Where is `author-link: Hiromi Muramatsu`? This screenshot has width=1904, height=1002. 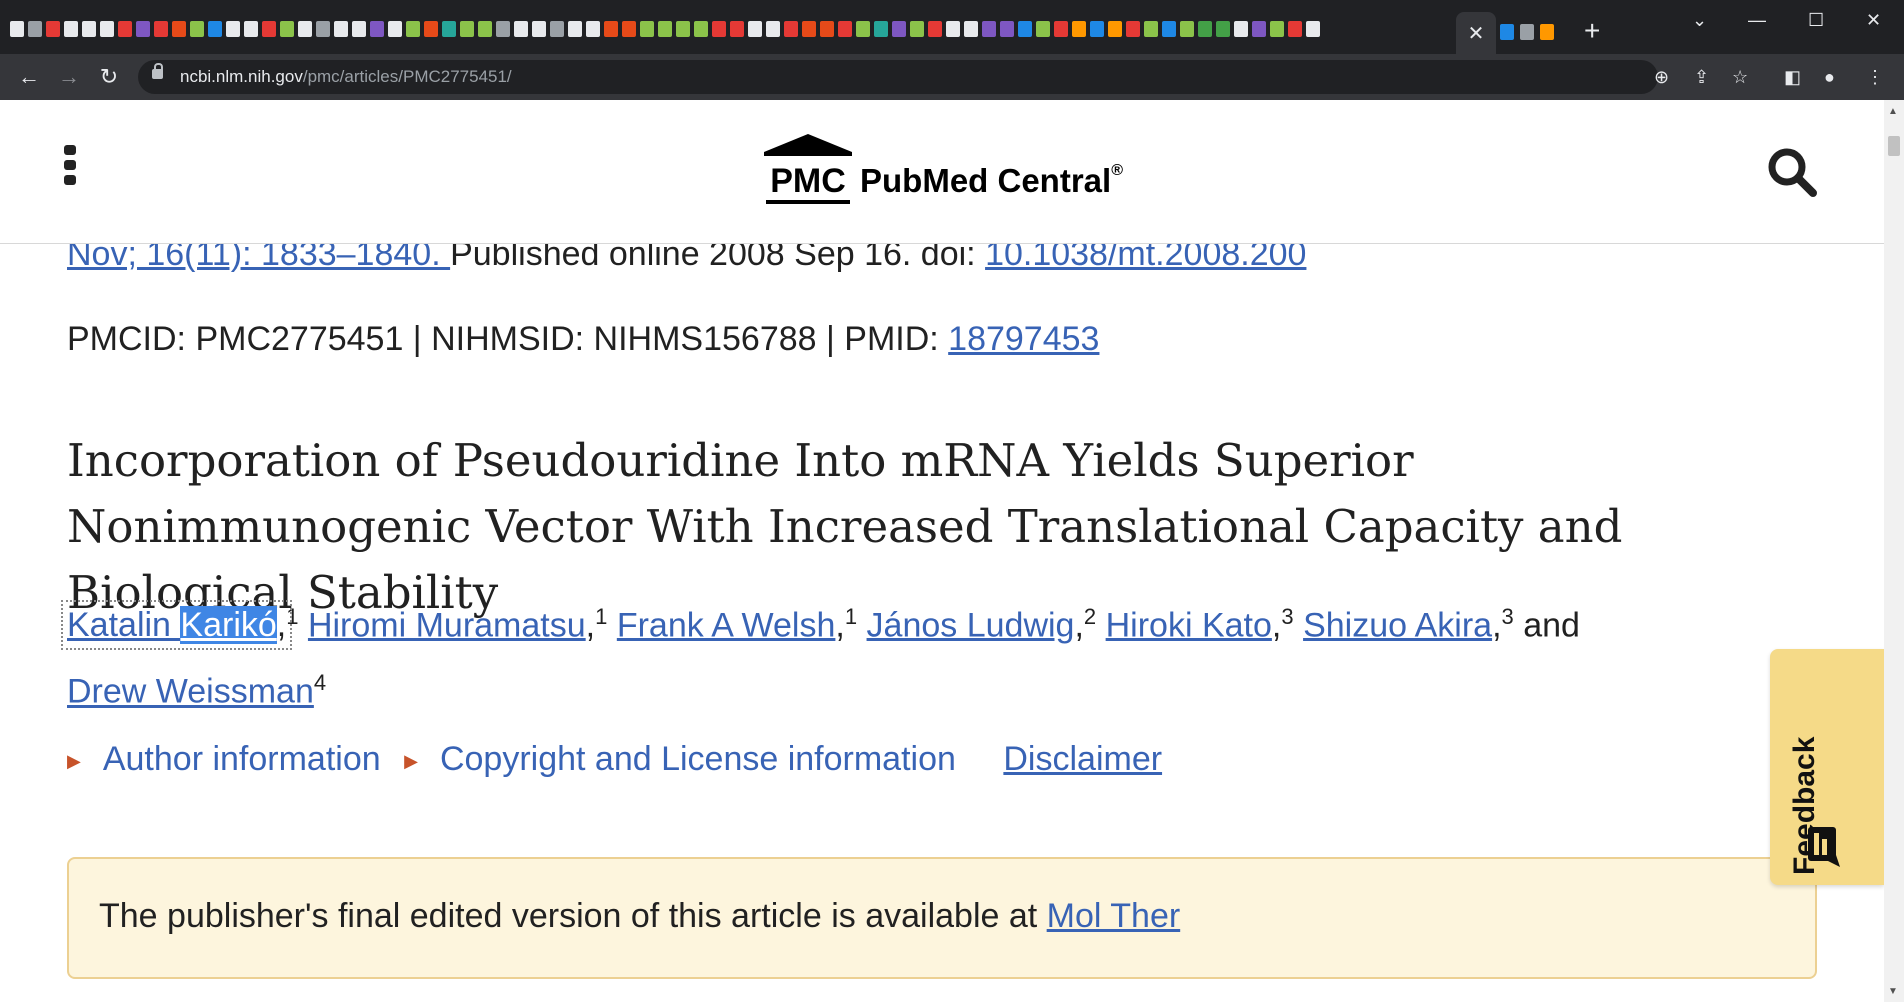 author-link: Hiromi Muramatsu is located at coordinates (447, 625).